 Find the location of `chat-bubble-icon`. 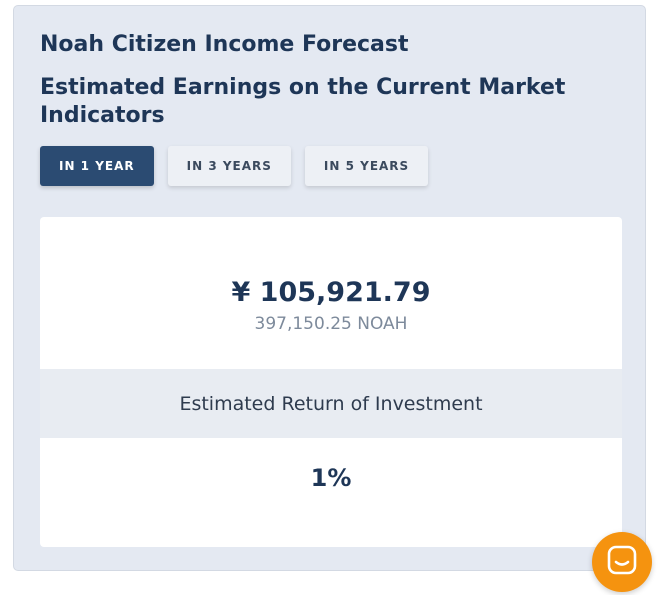

chat-bubble-icon is located at coordinates (622, 562).